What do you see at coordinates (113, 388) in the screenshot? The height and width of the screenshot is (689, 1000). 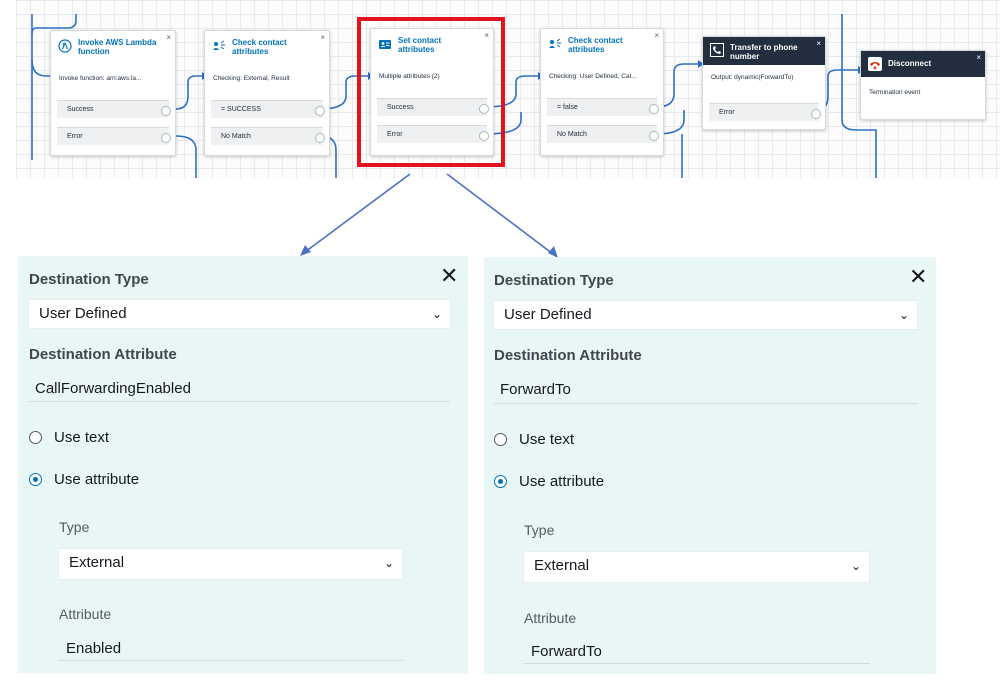 I see `destination-attribute-input: CallForwardingEnabled` at bounding box center [113, 388].